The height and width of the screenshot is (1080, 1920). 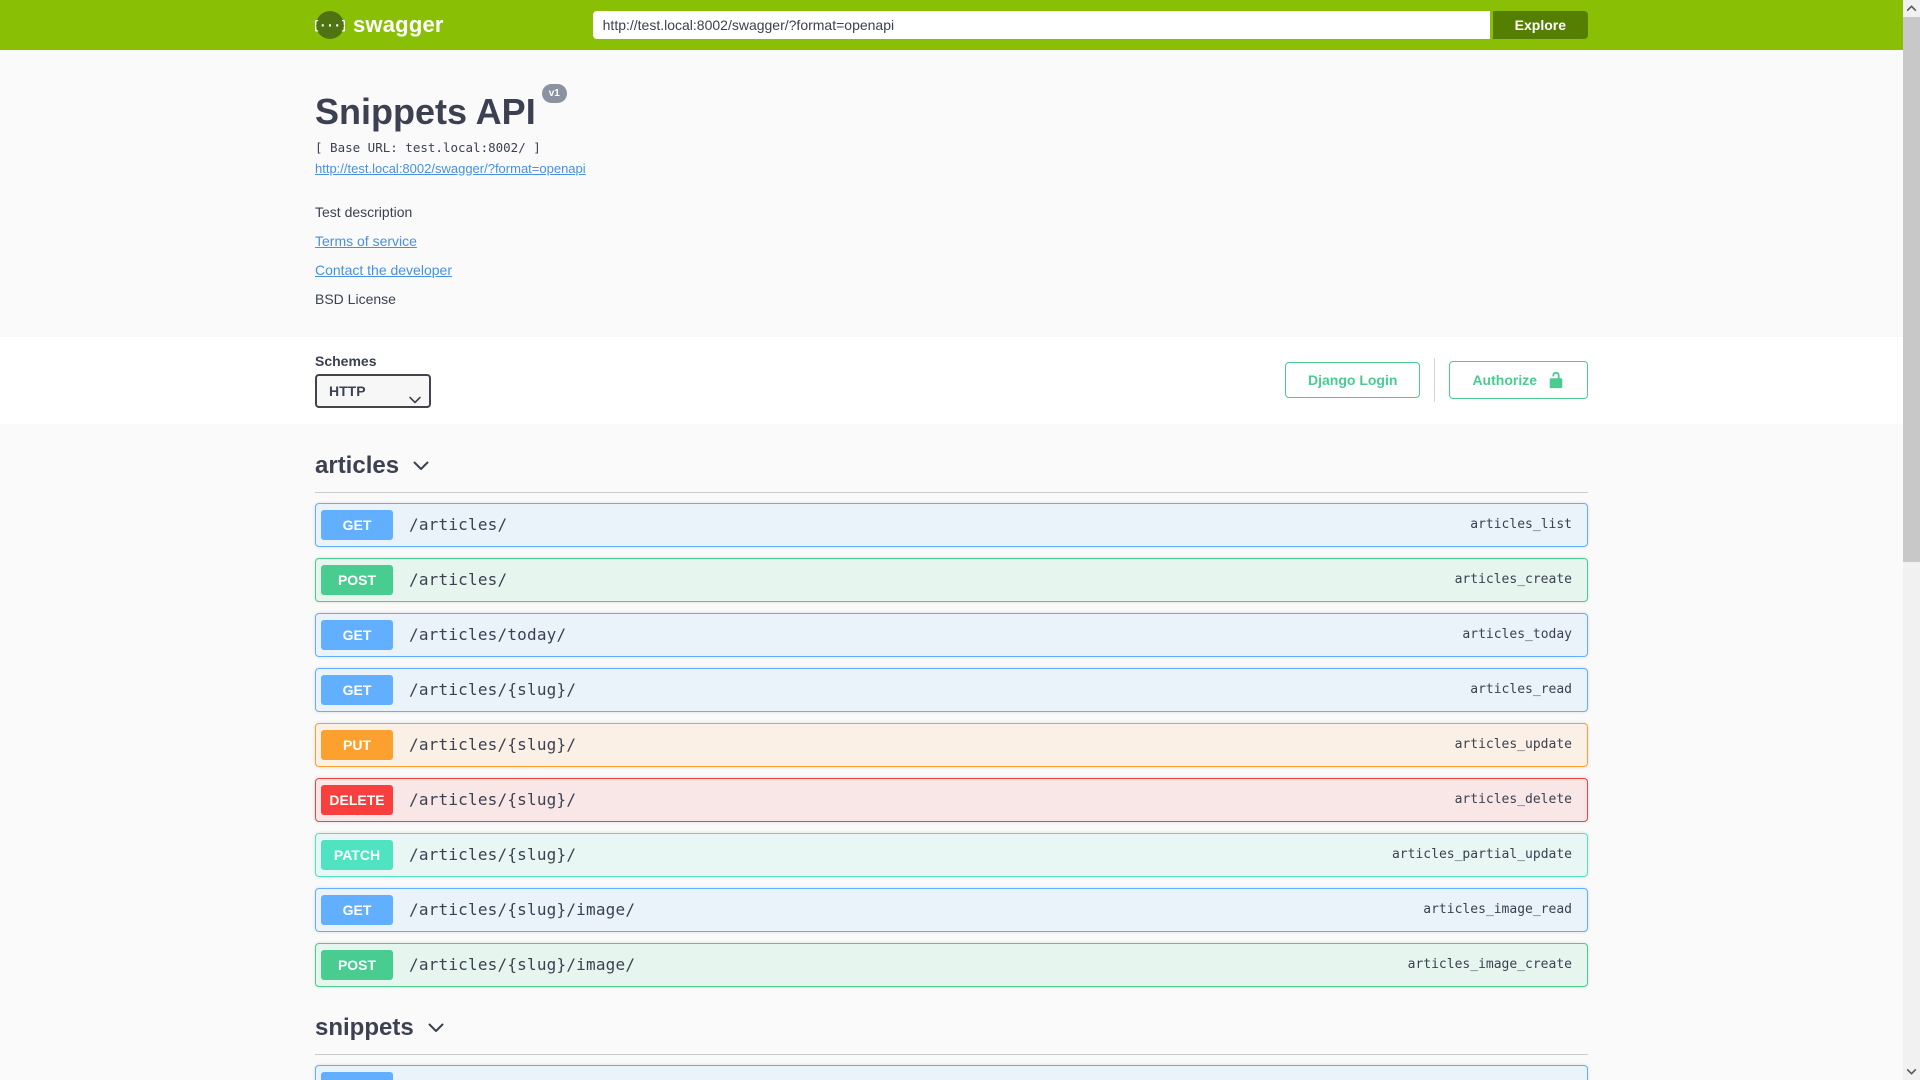 I want to click on authorize-button: Authorize, so click(x=1518, y=380).